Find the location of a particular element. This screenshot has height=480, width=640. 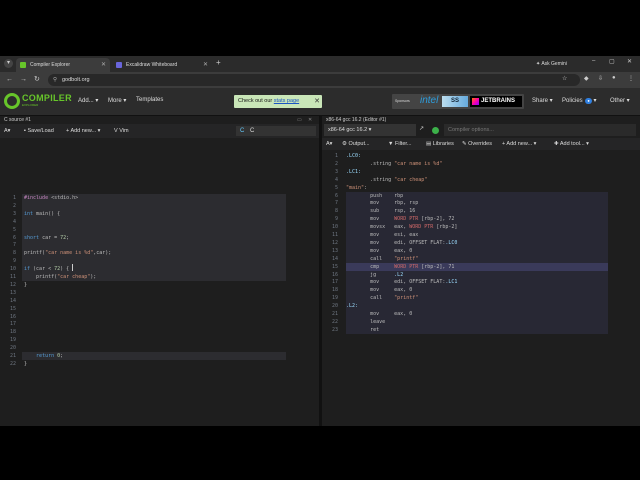

new-tab-icon: + is located at coordinates (218, 62).